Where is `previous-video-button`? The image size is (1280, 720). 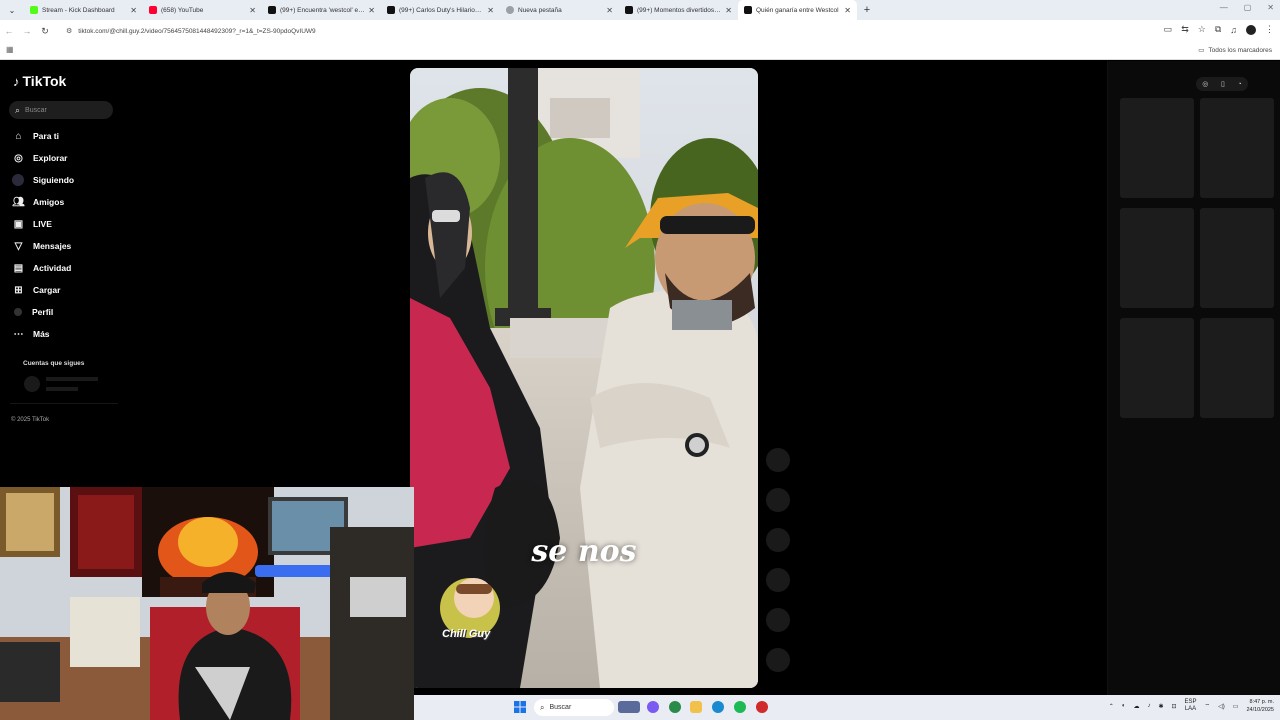
previous-video-button is located at coordinates (778, 660).